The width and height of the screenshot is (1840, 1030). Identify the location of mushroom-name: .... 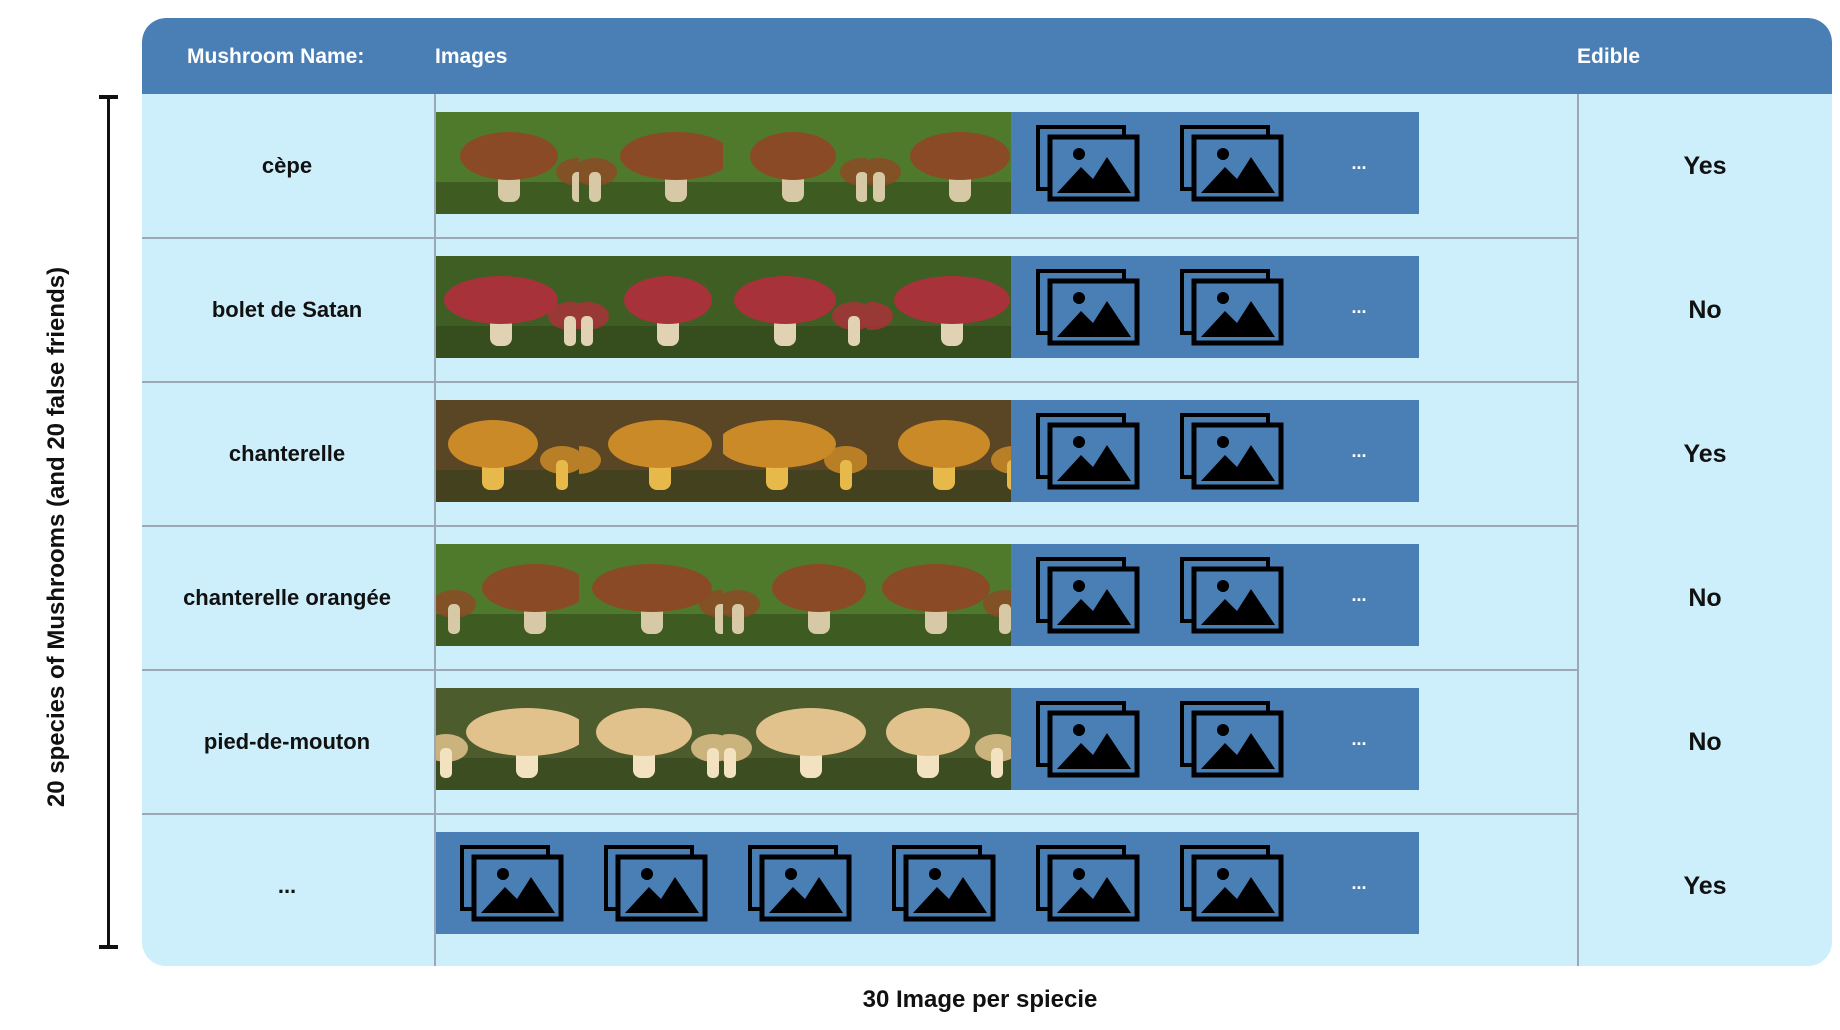
(287, 885).